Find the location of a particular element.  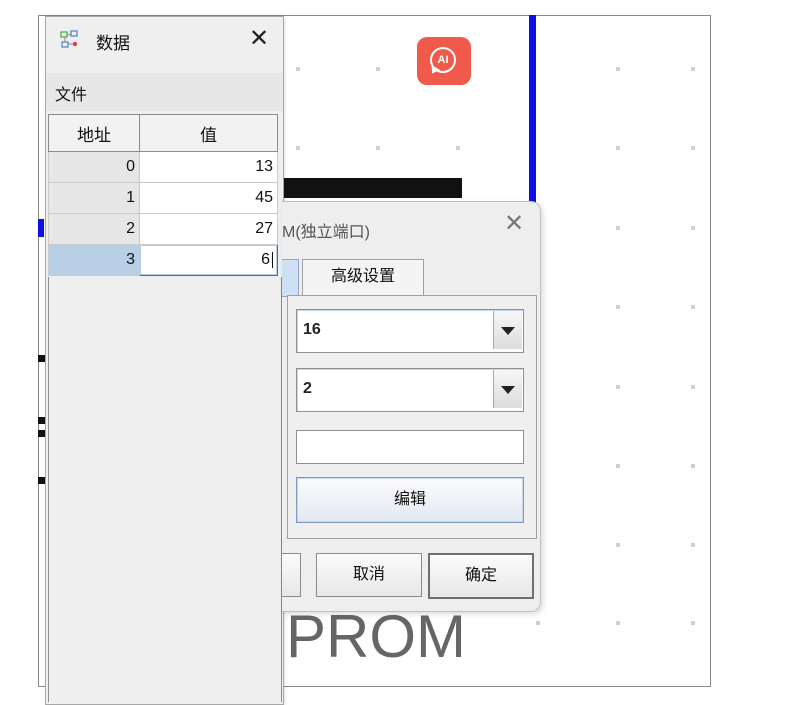

tab-panel: 16 2 编辑 is located at coordinates (412, 417).